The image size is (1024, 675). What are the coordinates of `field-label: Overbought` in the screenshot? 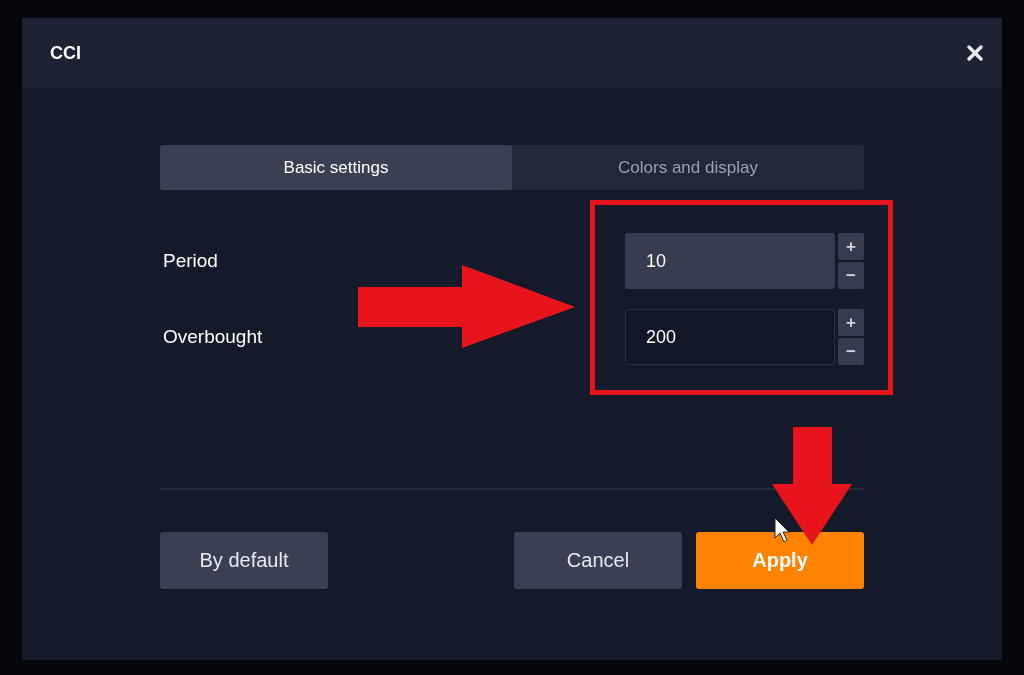 It's located at (212, 337).